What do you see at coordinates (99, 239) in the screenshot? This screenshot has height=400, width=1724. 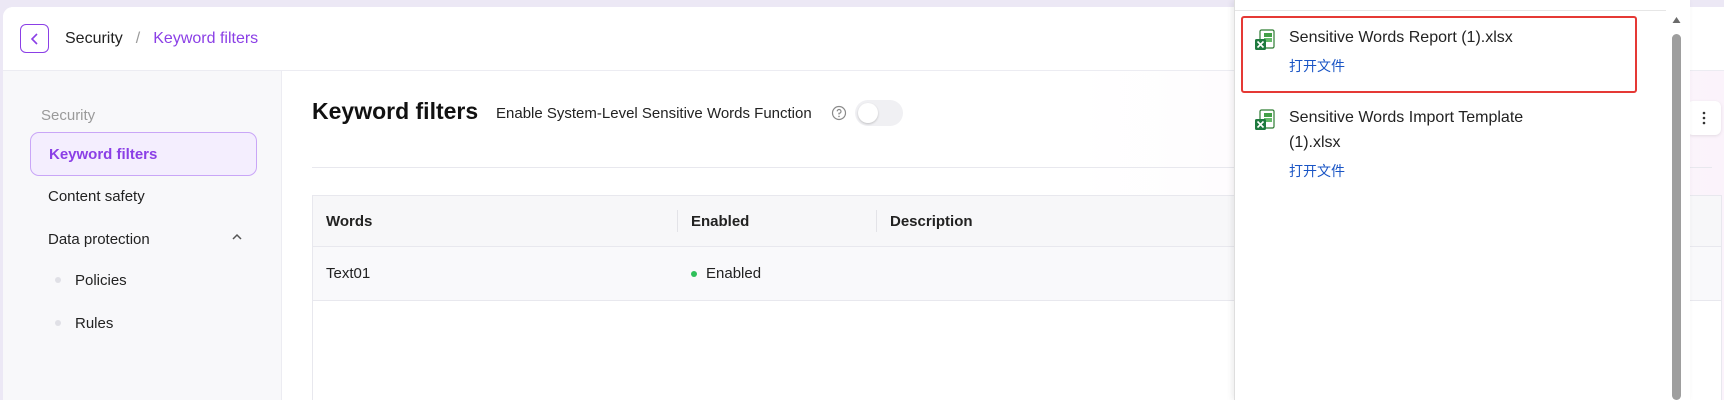 I see `sidebar-item-label: Data protection` at bounding box center [99, 239].